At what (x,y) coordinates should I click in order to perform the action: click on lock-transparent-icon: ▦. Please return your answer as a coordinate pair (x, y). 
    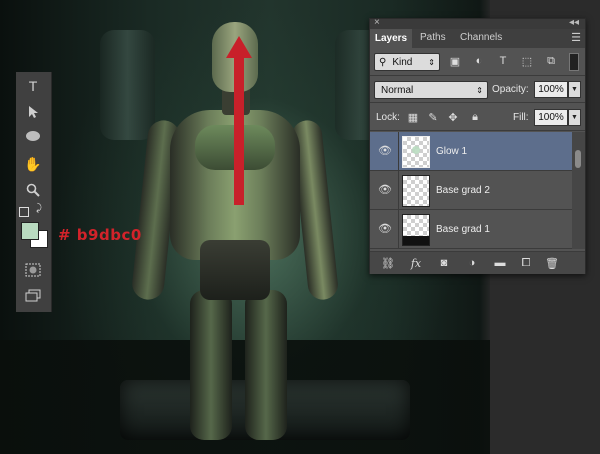
    Looking at the image, I should click on (413, 117).